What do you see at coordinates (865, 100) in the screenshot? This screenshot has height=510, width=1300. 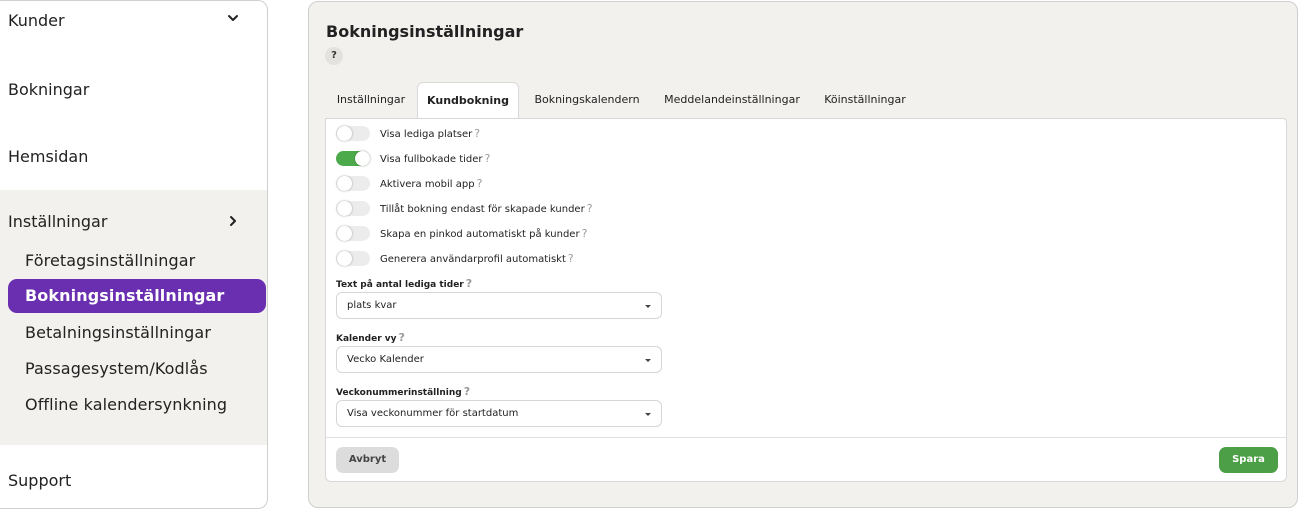 I see `tab-koinstallningar: Köinställningar` at bounding box center [865, 100].